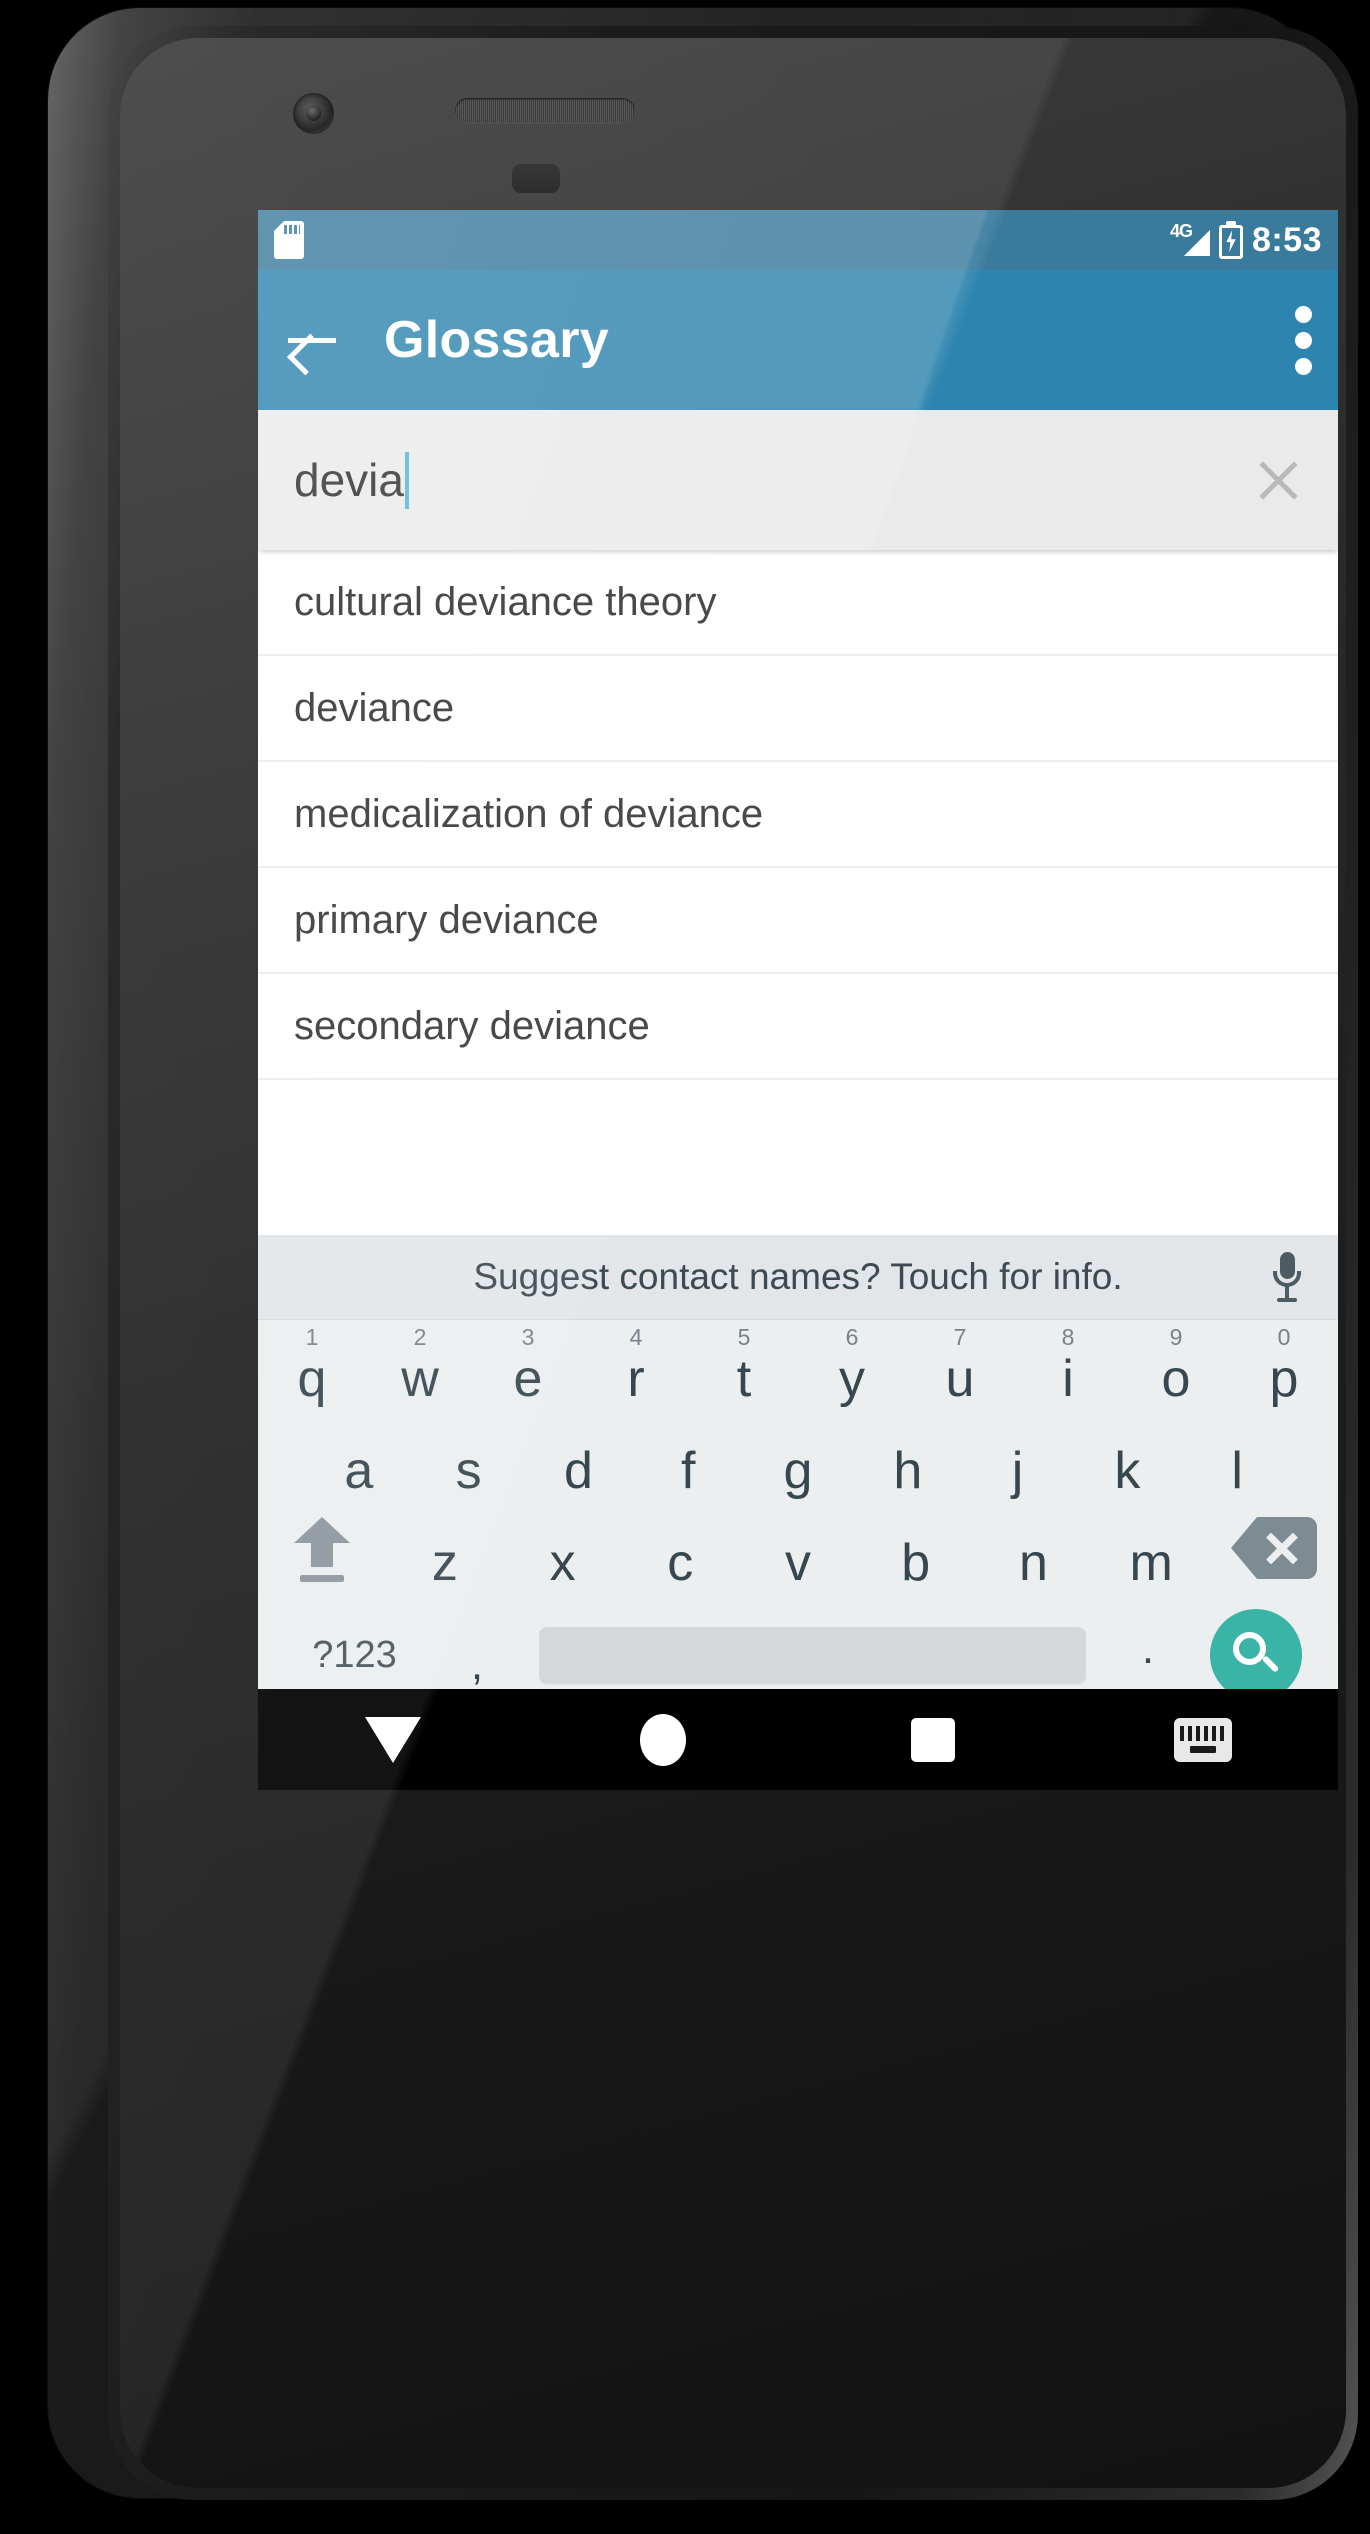 The width and height of the screenshot is (1370, 2534). I want to click on key-k: k, so click(1127, 1471).